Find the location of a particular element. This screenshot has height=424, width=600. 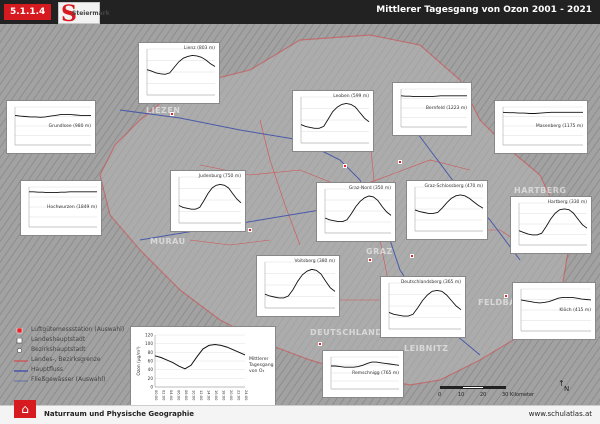

legend-label: Bezirkshauptstadt is located at coordinates (58, 349).